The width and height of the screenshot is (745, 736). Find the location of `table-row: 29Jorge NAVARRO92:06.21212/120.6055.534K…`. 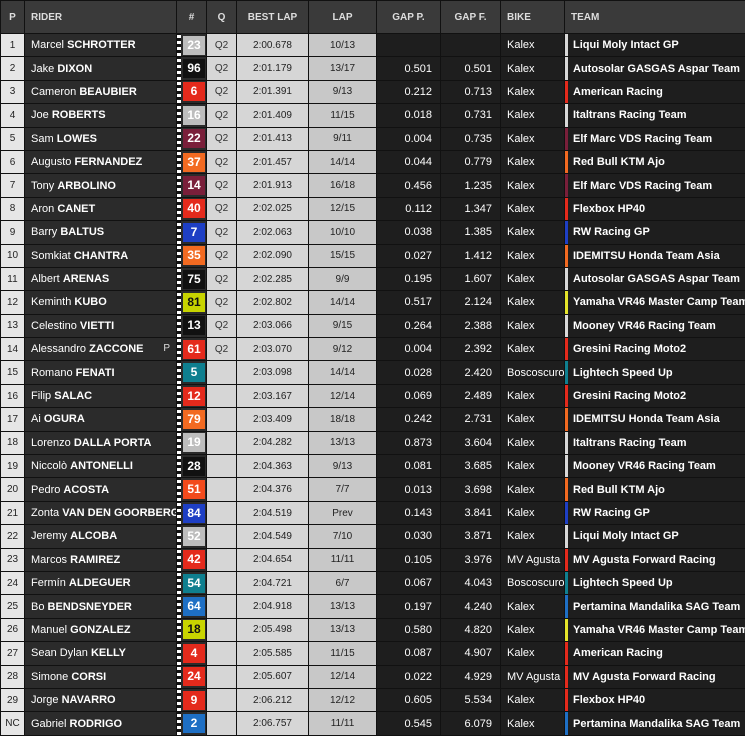

table-row: 29Jorge NAVARRO92:06.21212/120.6055.534K… is located at coordinates (373, 699).